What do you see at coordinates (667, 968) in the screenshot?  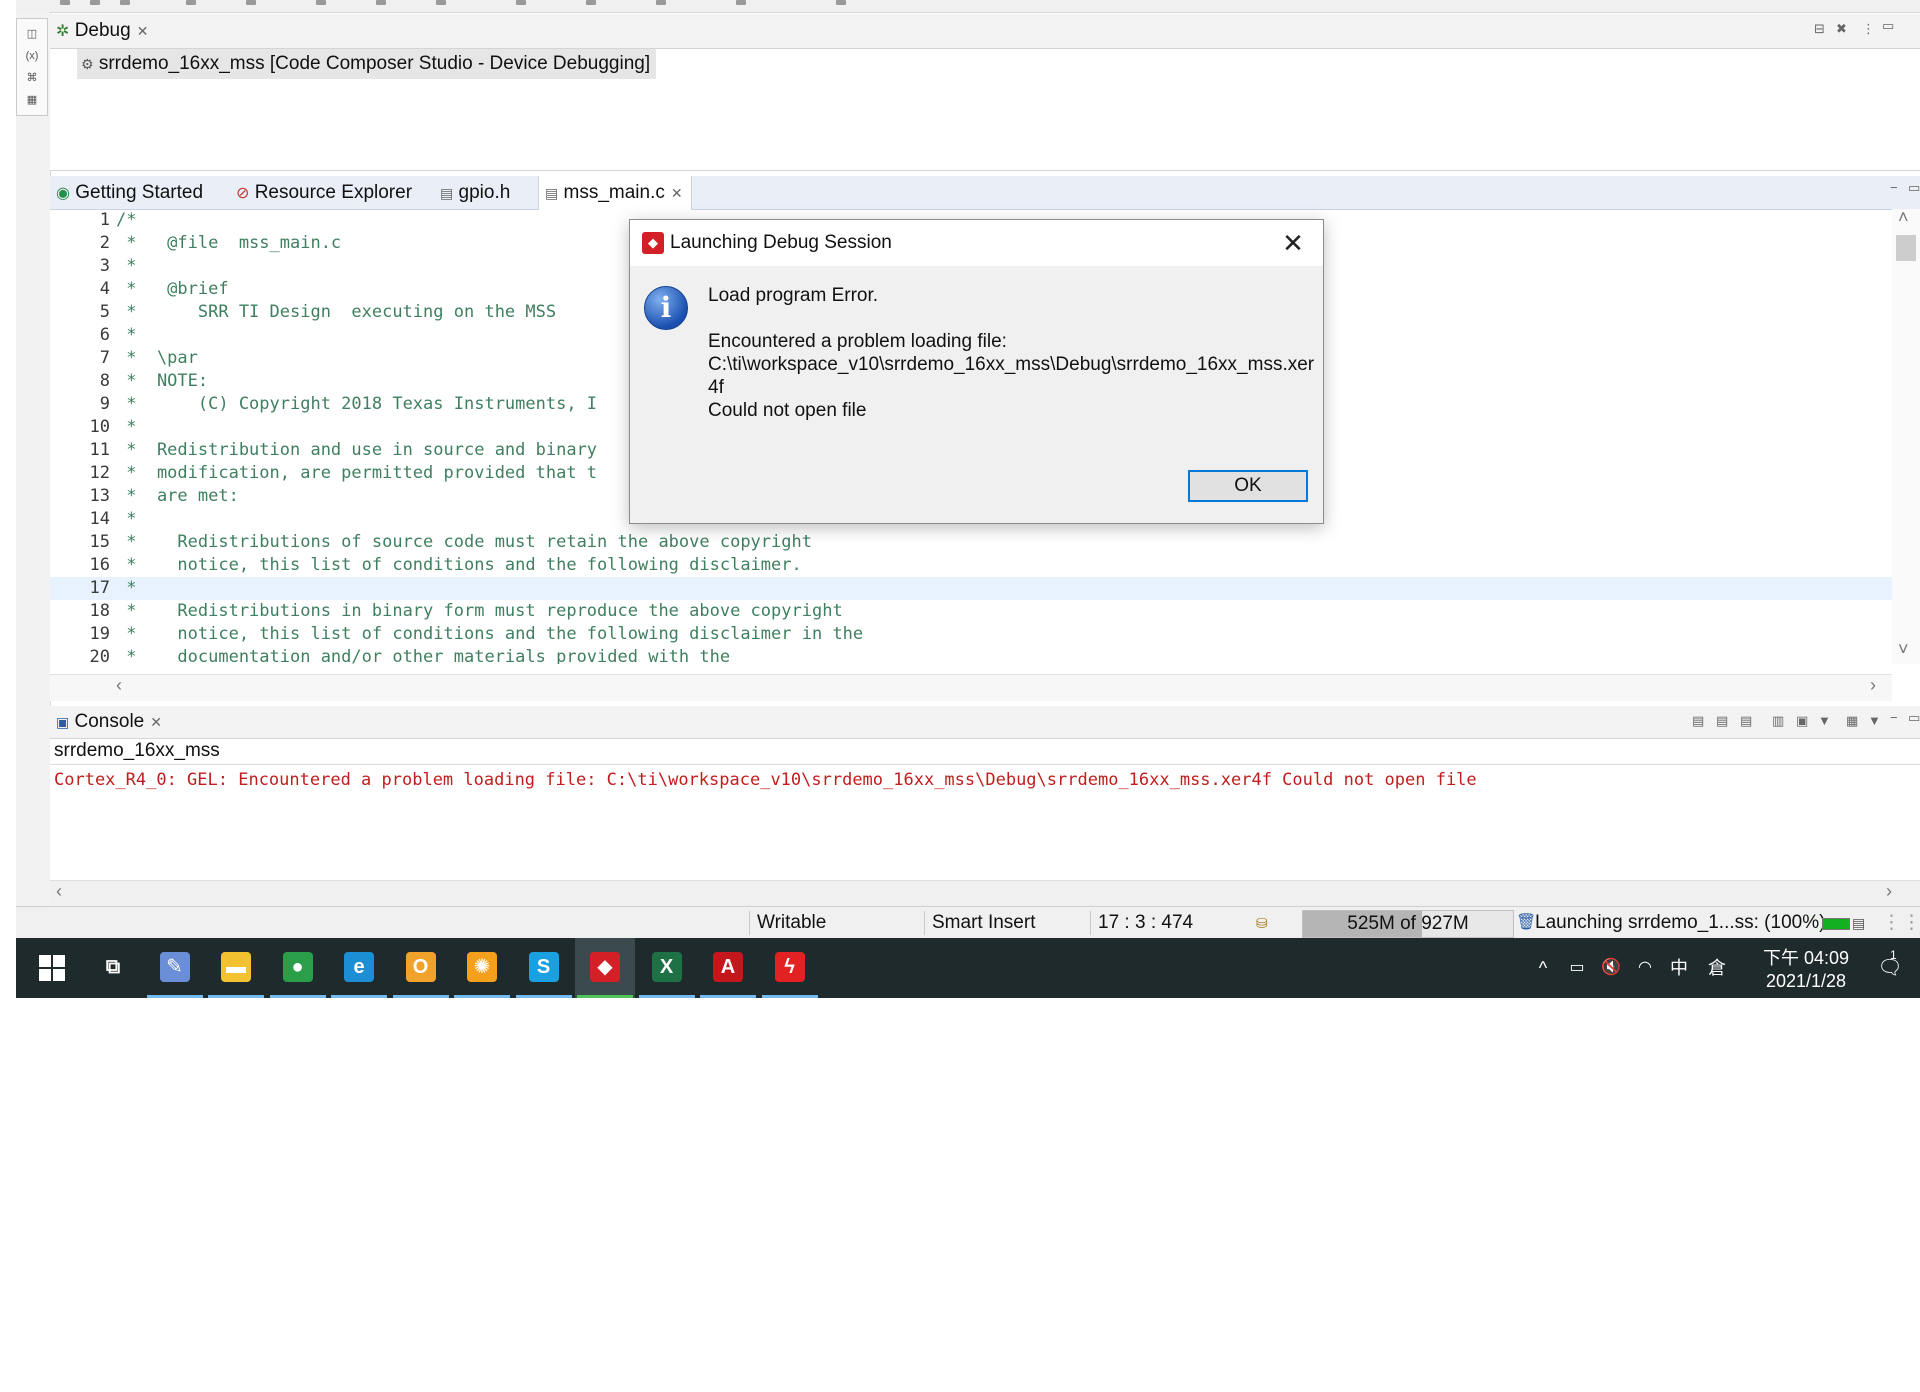 I see `taskbar-app-excel: X` at bounding box center [667, 968].